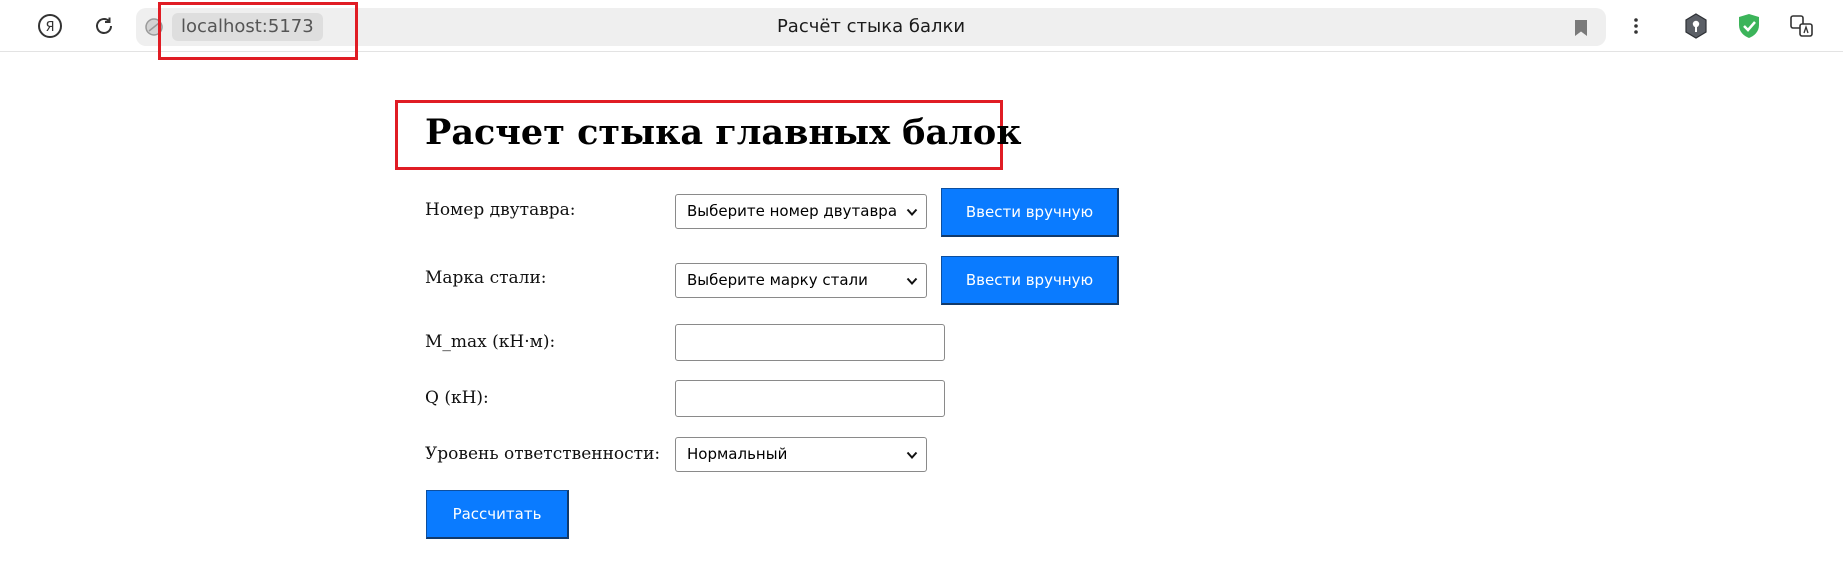  Describe the element at coordinates (1030, 280) in the screenshot. I see `steel-manual-button: Ввести вручную` at that location.